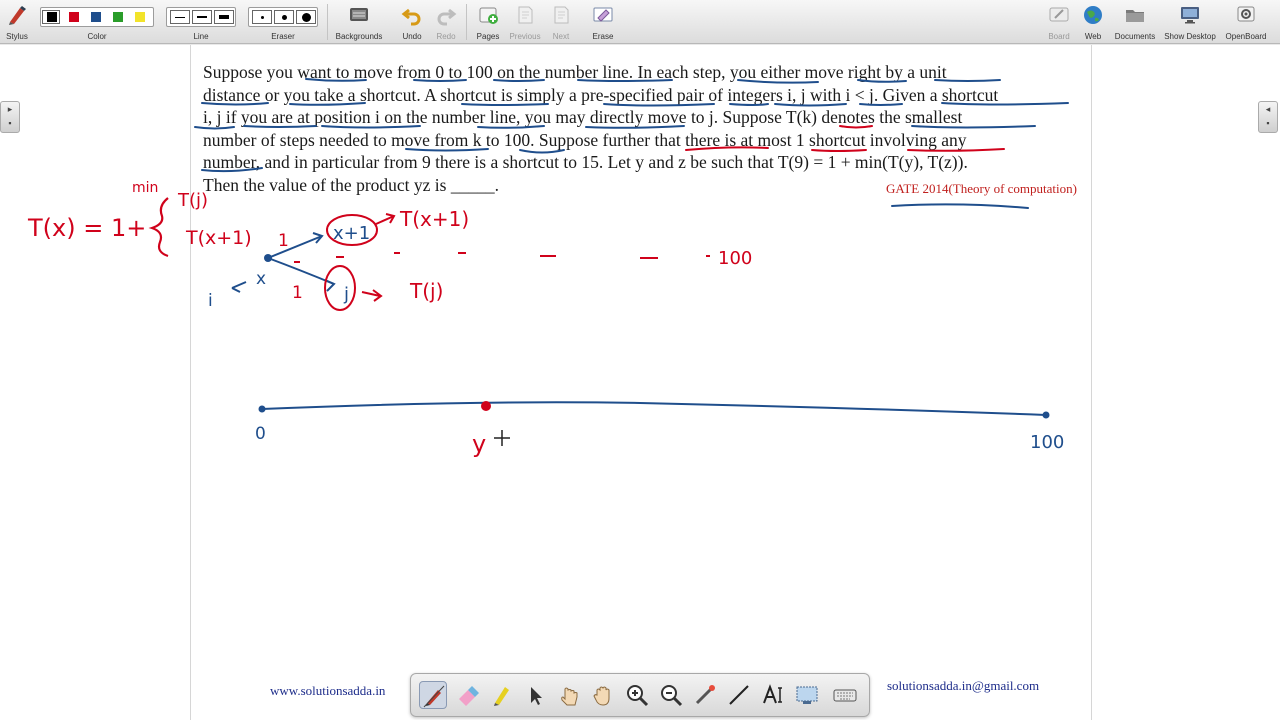  I want to click on web-button: Web, so click(1093, 22).